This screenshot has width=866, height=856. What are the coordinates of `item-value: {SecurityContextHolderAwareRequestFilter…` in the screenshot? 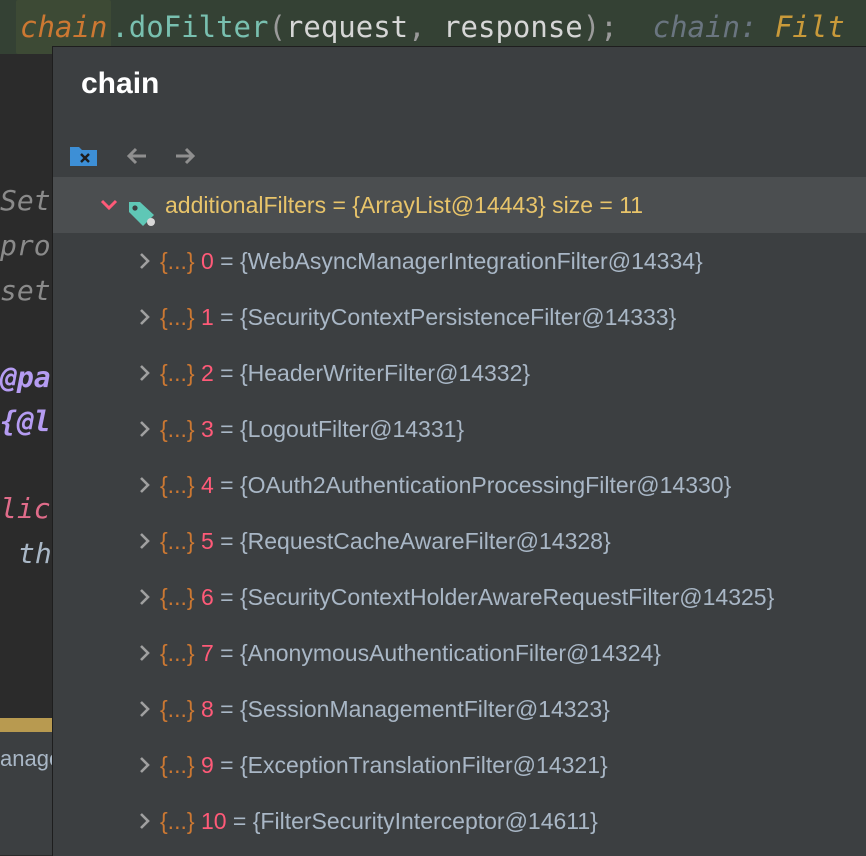 It's located at (507, 597).